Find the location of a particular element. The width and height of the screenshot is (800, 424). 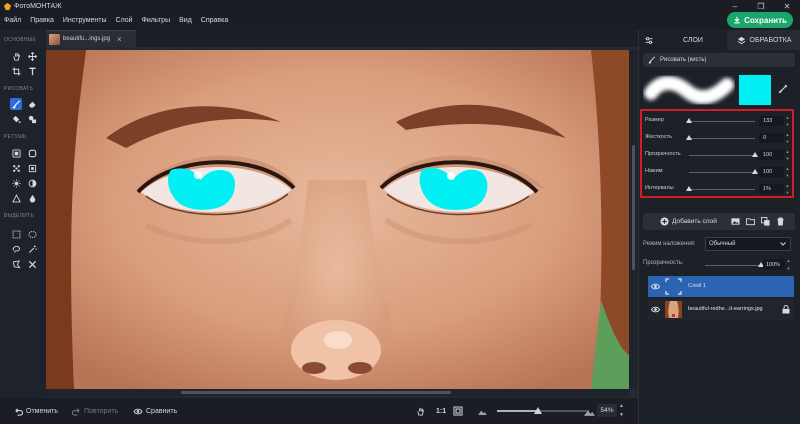

vertical-scroll-thumb is located at coordinates (633, 207).